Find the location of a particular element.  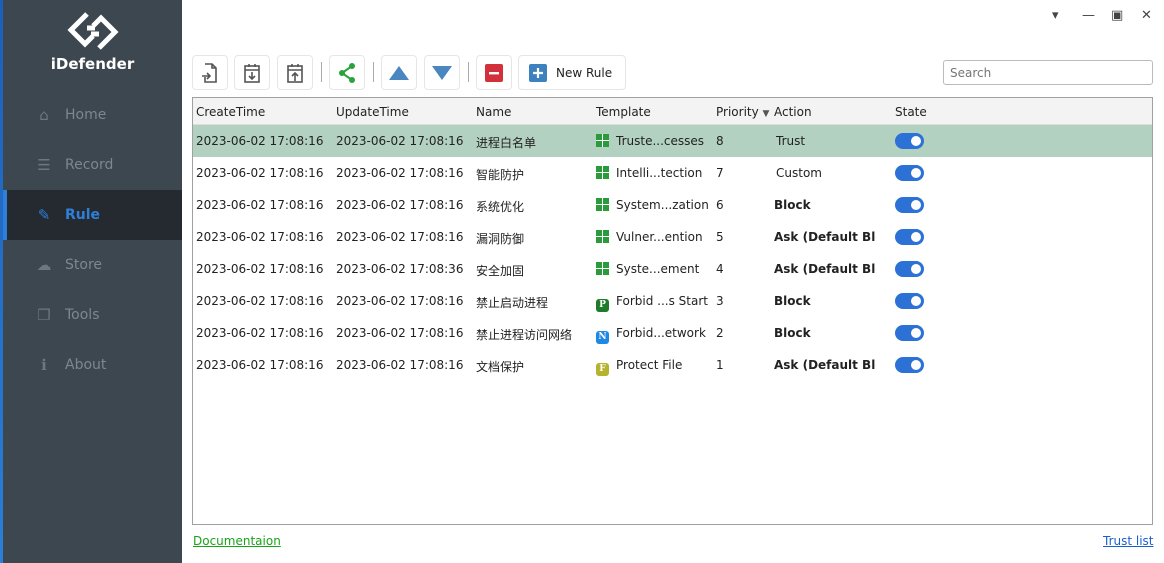

export-button is located at coordinates (295, 72).